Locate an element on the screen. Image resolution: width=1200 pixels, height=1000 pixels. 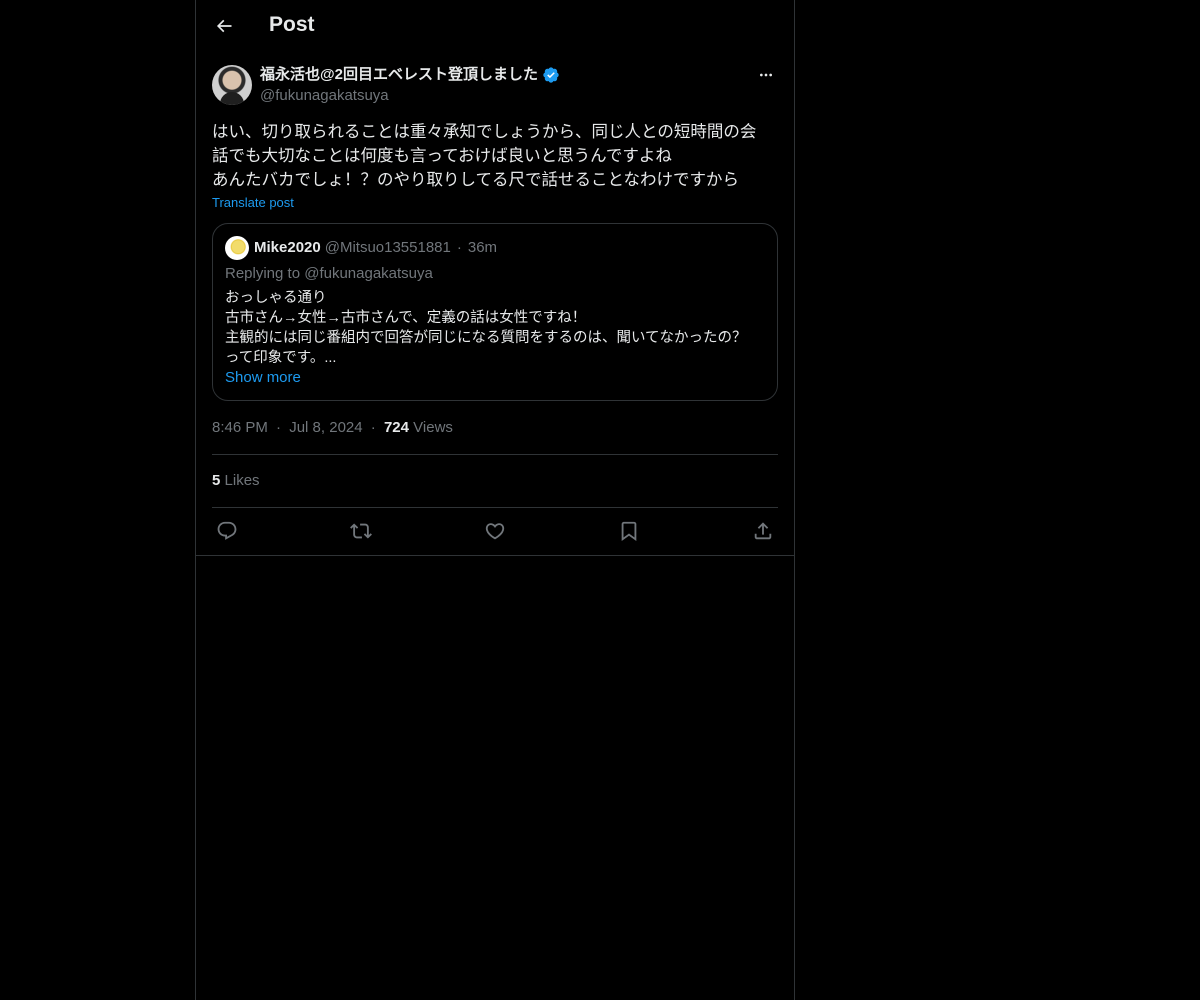
like-button is located at coordinates (495, 531).